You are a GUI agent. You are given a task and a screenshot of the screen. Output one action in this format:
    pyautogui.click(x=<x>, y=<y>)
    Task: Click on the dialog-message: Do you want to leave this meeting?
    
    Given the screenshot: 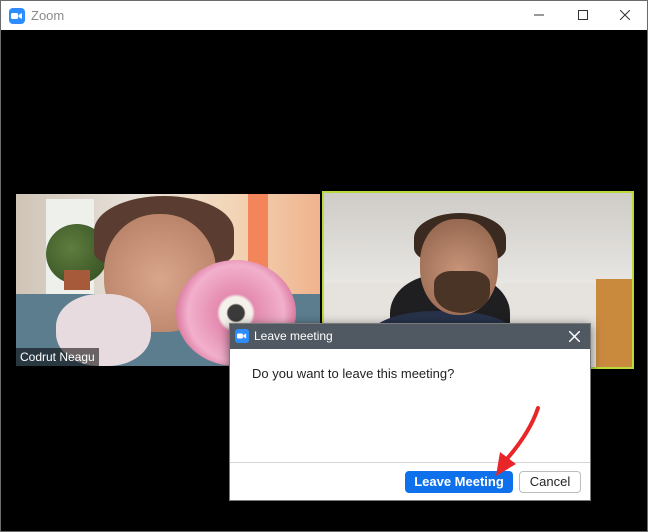 What is the action you would take?
    pyautogui.click(x=353, y=373)
    